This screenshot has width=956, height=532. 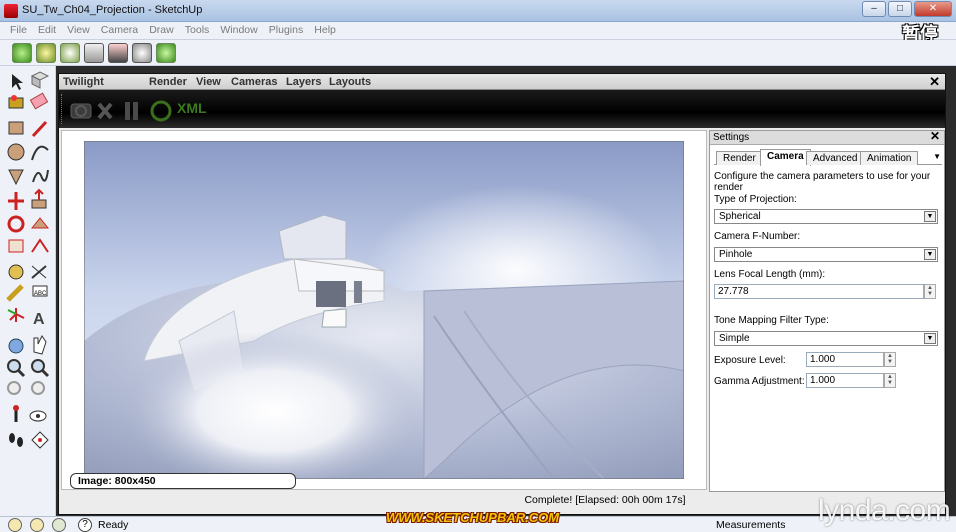 What do you see at coordinates (46, 53) in the screenshot?
I see `sun-icon` at bounding box center [46, 53].